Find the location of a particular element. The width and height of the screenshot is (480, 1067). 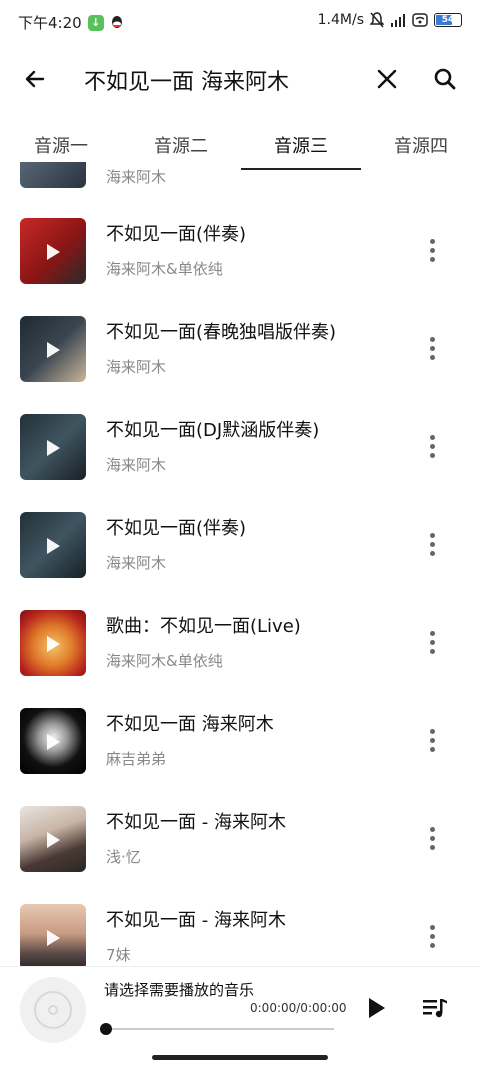

progress-thumb is located at coordinates (106, 1029).